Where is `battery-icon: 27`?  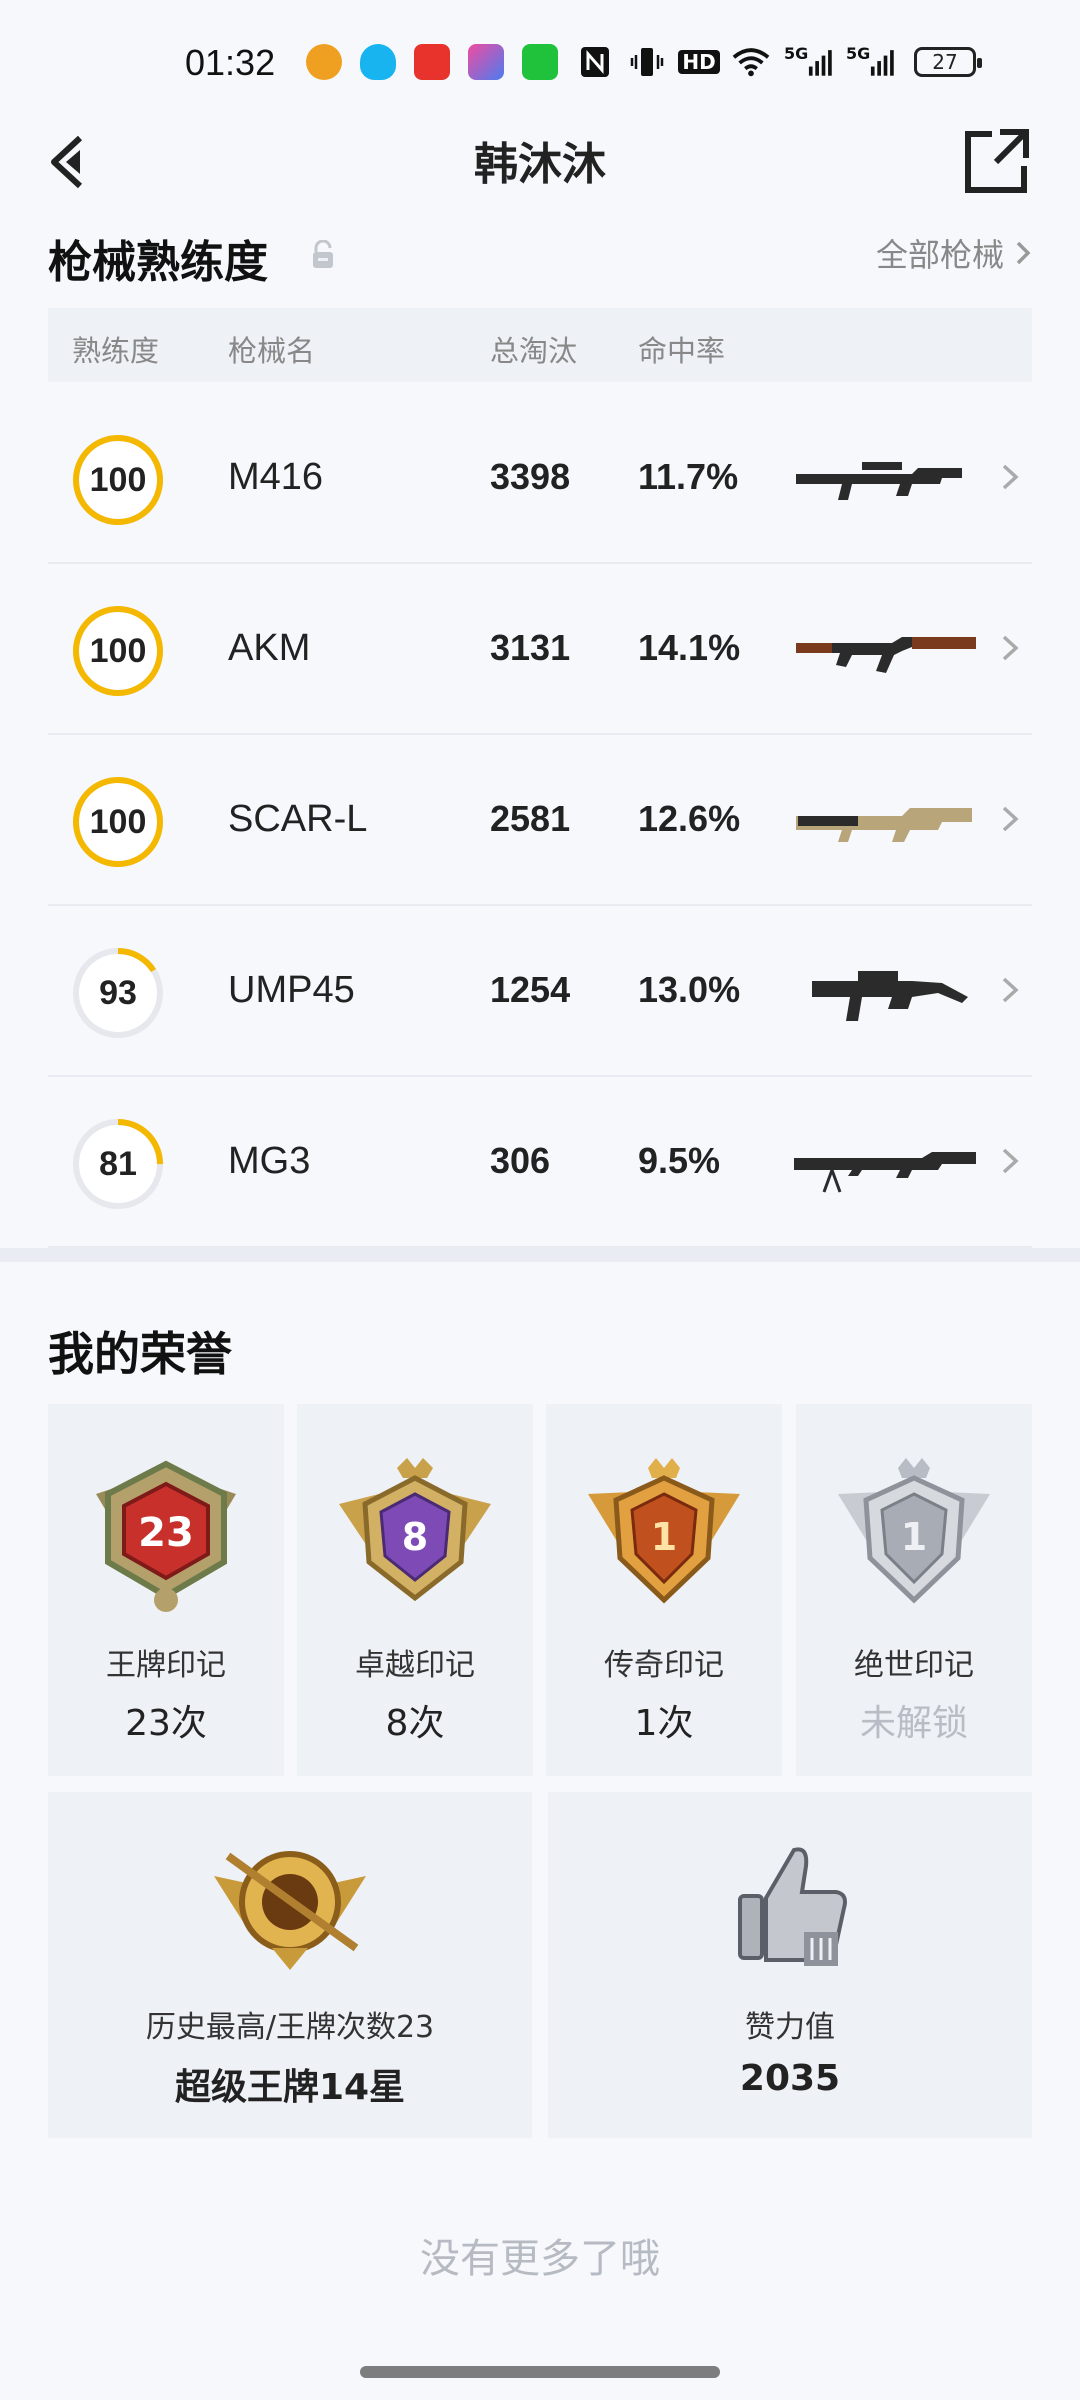 battery-icon: 27 is located at coordinates (948, 62).